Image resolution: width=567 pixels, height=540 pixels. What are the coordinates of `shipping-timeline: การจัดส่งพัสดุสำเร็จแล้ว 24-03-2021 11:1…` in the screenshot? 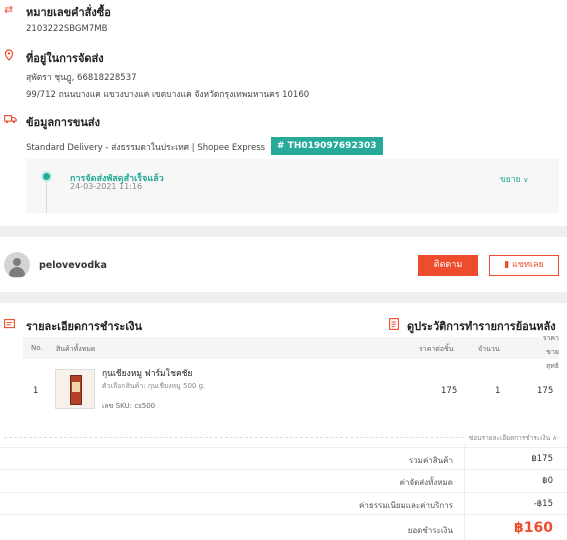 It's located at (292, 186).